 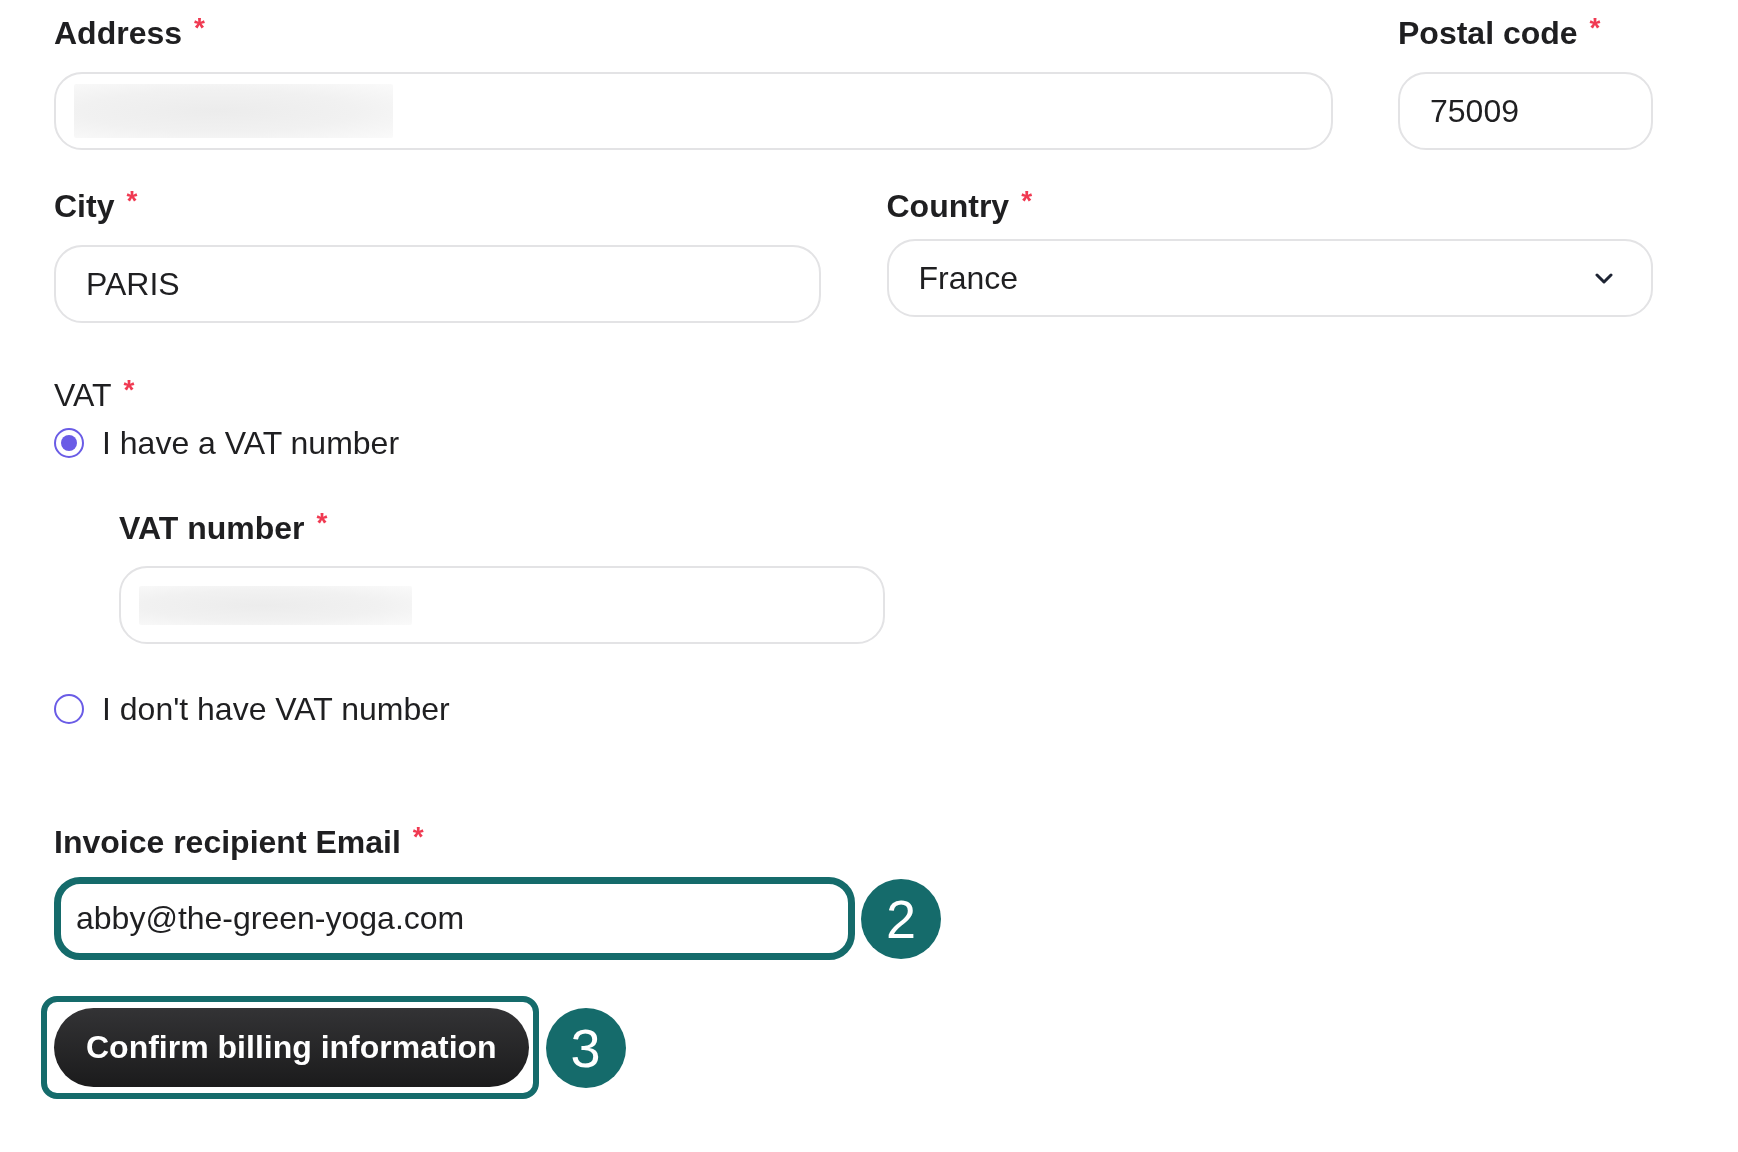 I want to click on chevron-down-icon, so click(x=1604, y=278).